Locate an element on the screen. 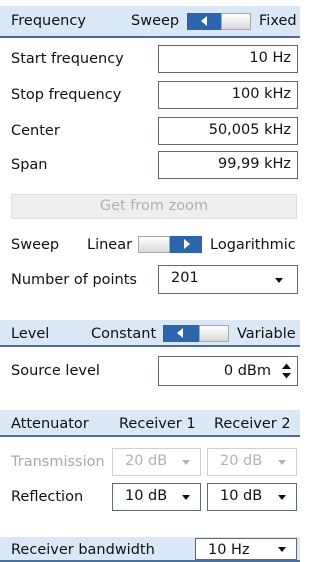 This screenshot has width=320, height=562. transmission-receiver-2-value: 20 dB is located at coordinates (241, 461).